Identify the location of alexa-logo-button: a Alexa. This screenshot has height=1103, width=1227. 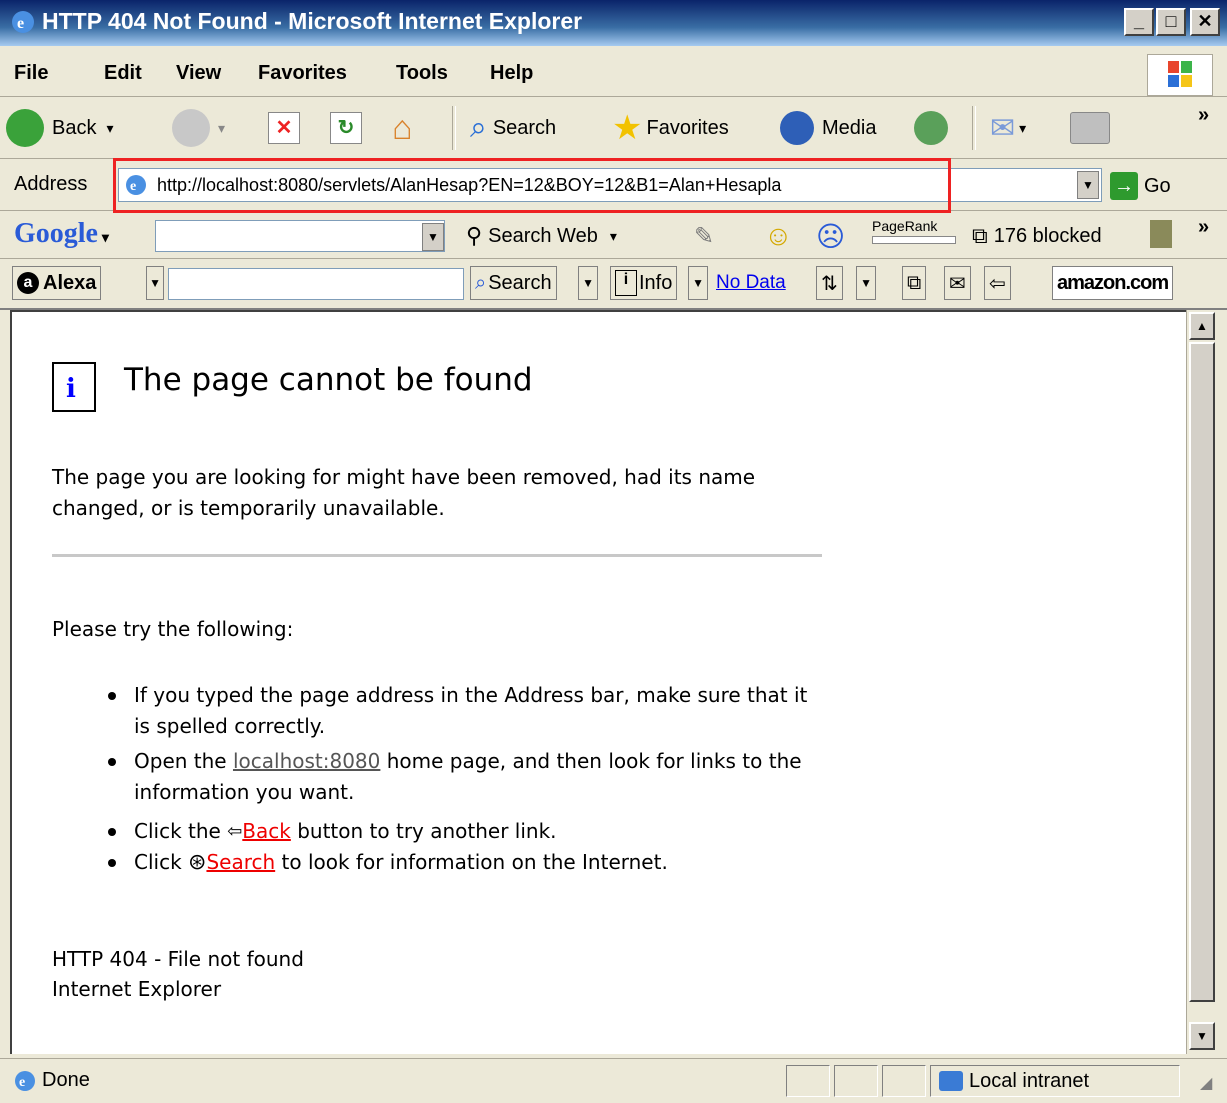
(57, 283).